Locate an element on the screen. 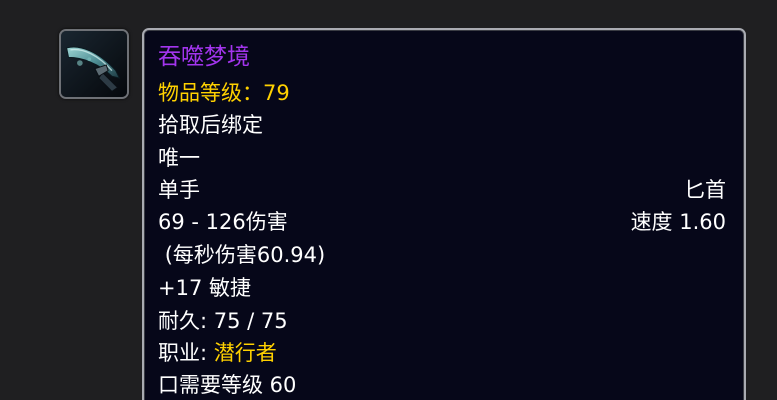 The image size is (777, 400). level-requirement-text: 口需要等级 60 is located at coordinates (227, 385).